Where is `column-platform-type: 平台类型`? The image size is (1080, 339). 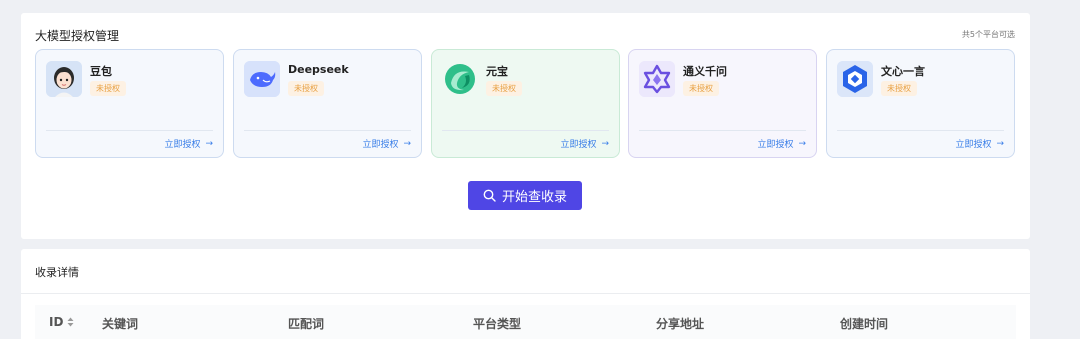
column-platform-type: 平台类型 is located at coordinates (497, 324).